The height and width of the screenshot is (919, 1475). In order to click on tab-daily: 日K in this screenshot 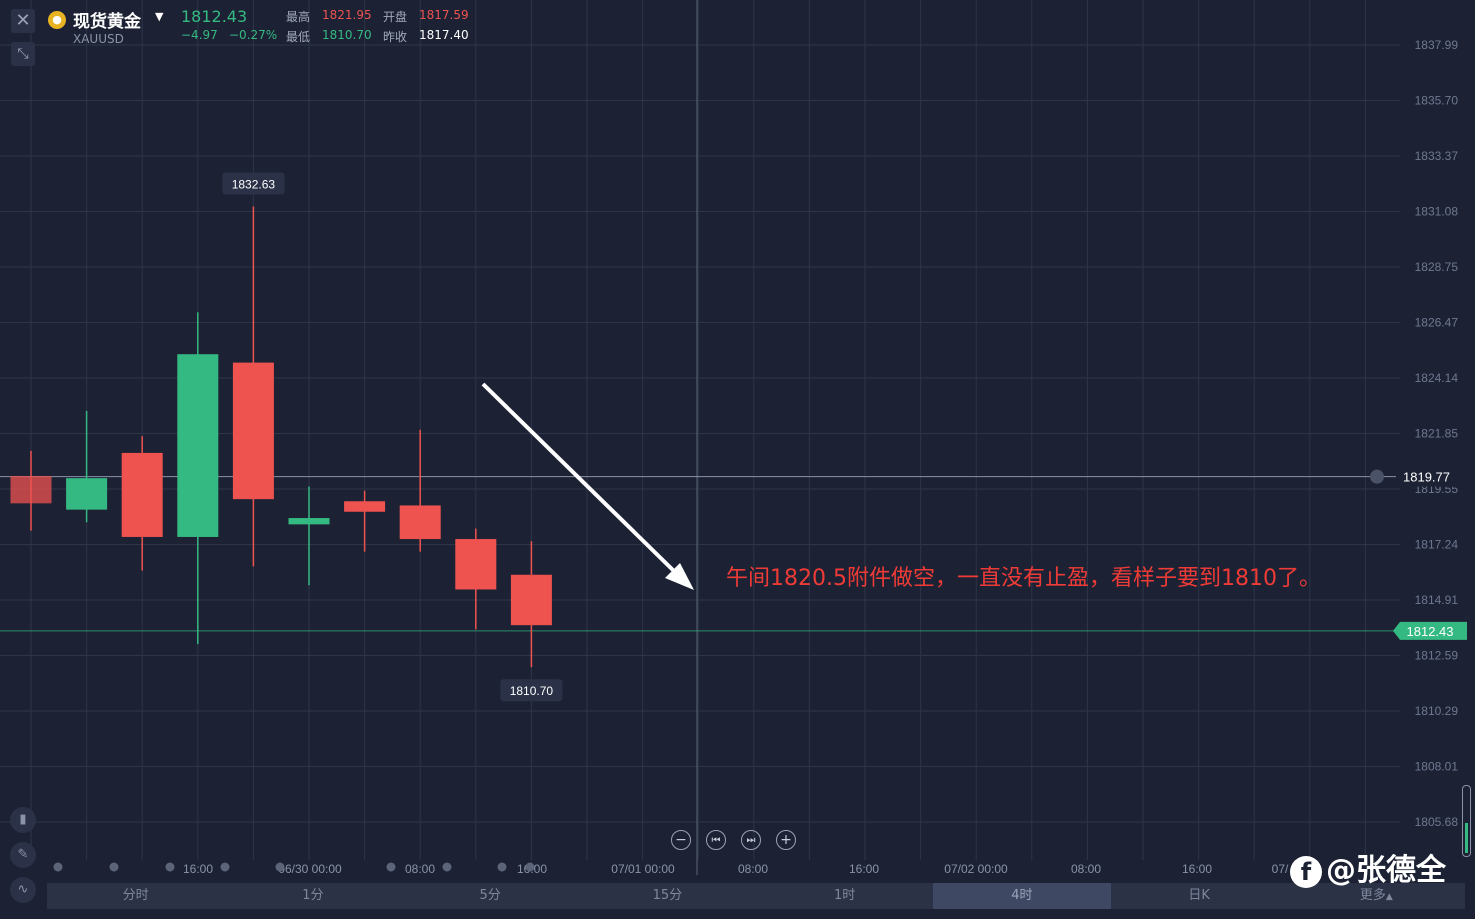, I will do `click(1199, 896)`.